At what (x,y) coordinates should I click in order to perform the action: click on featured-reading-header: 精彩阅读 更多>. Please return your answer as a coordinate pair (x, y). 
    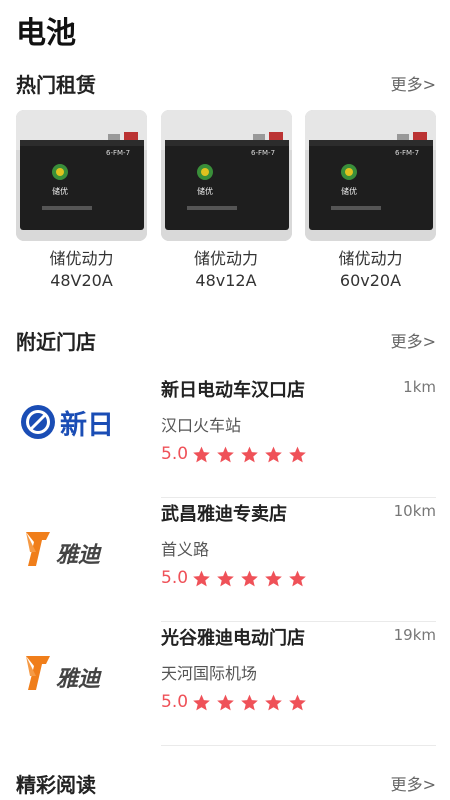
    Looking at the image, I should click on (226, 783).